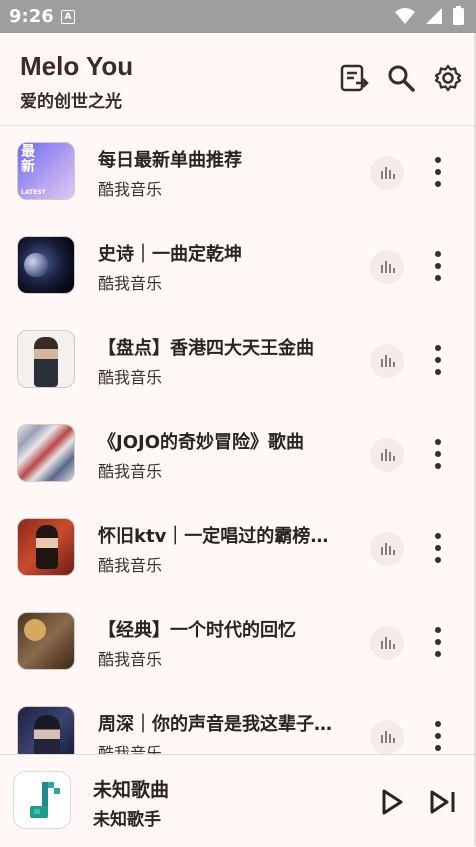 The height and width of the screenshot is (847, 476). I want to click on app-header: Melo You 爱的创世之光, so click(237, 79).